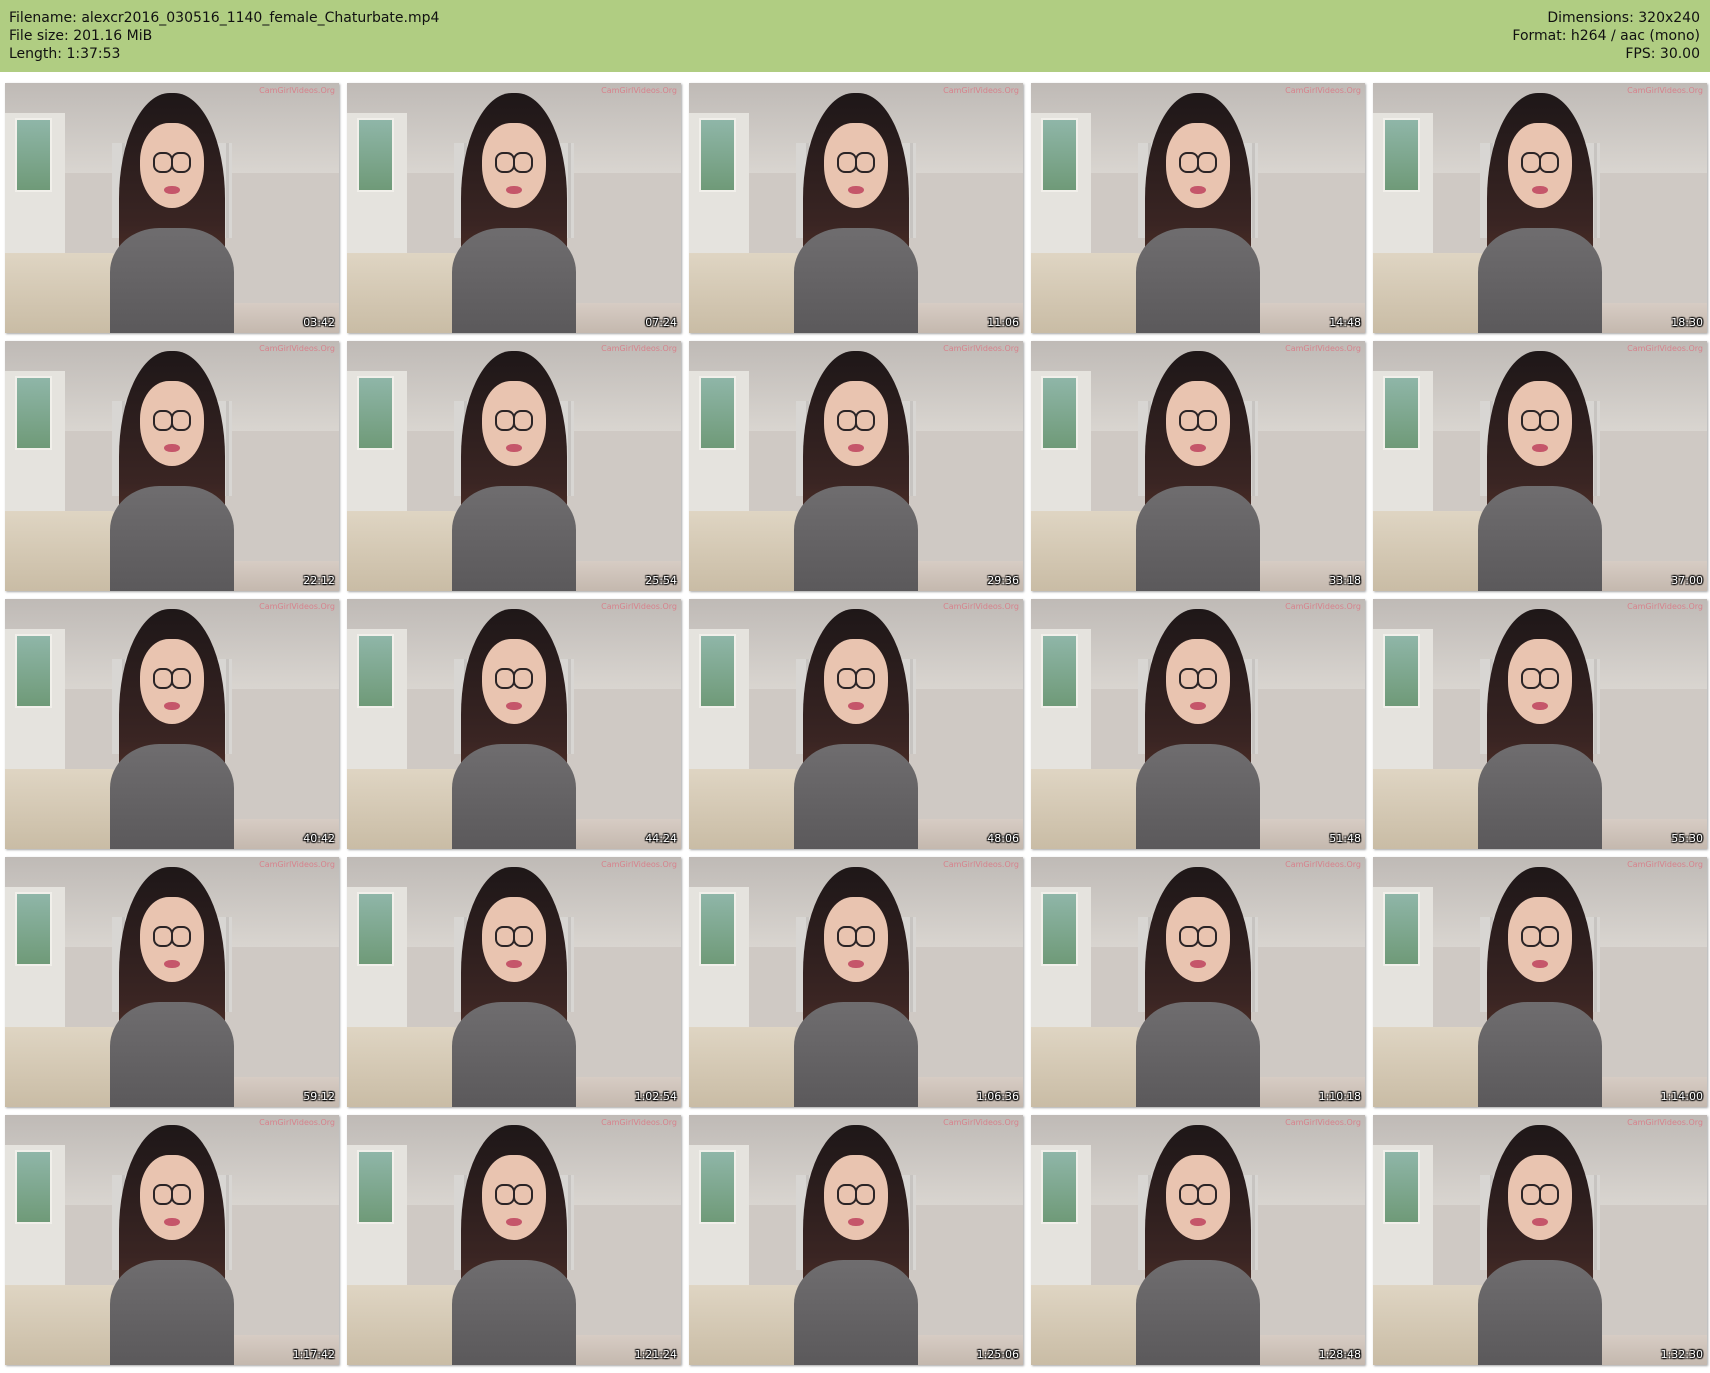 The image size is (1710, 1373). Describe the element at coordinates (1198, 466) in the screenshot. I see `thumbnail-frame: CamGirlVideos.Org 33:18` at that location.